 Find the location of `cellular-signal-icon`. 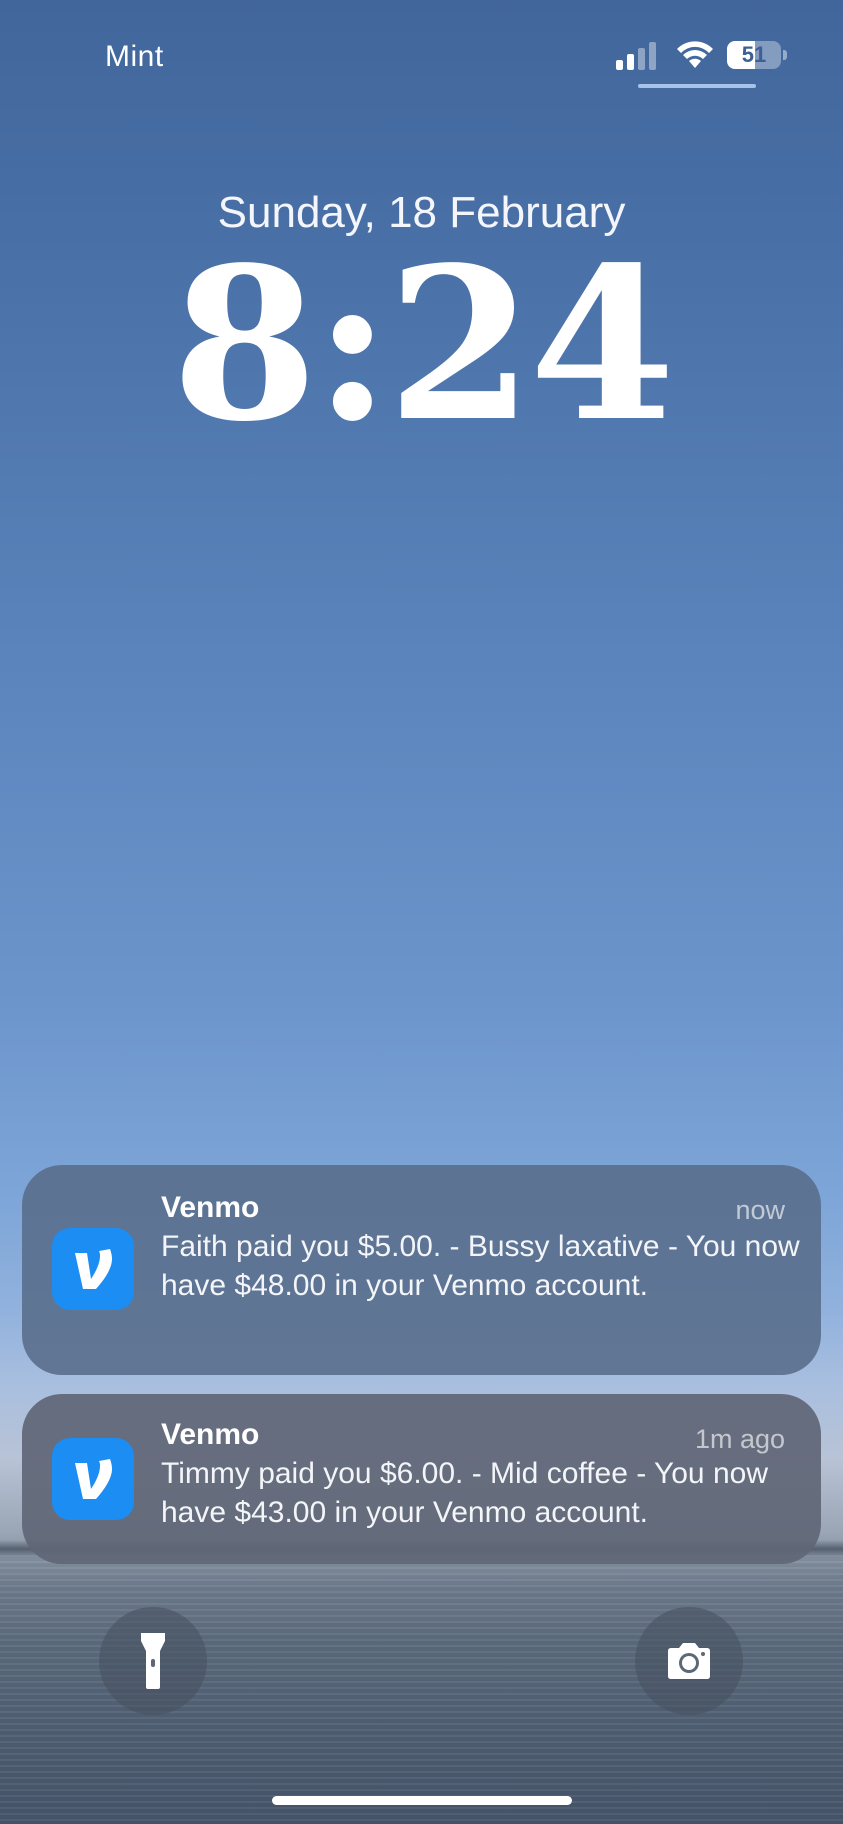

cellular-signal-icon is located at coordinates (636, 56).